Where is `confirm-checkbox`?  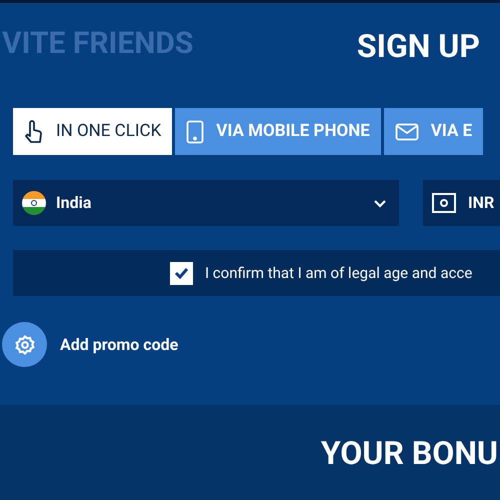 confirm-checkbox is located at coordinates (181, 273).